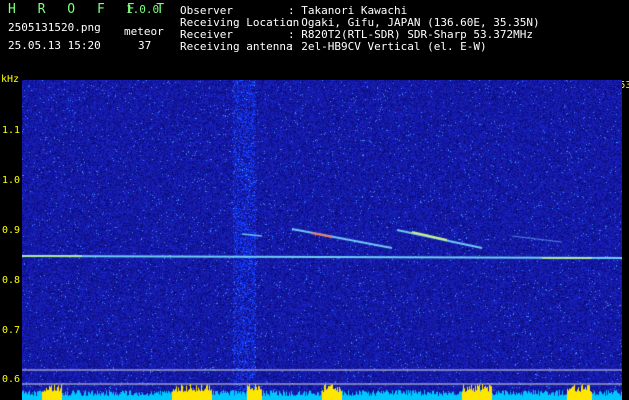  I want to click on info-label: Receiving antenna, so click(236, 46).